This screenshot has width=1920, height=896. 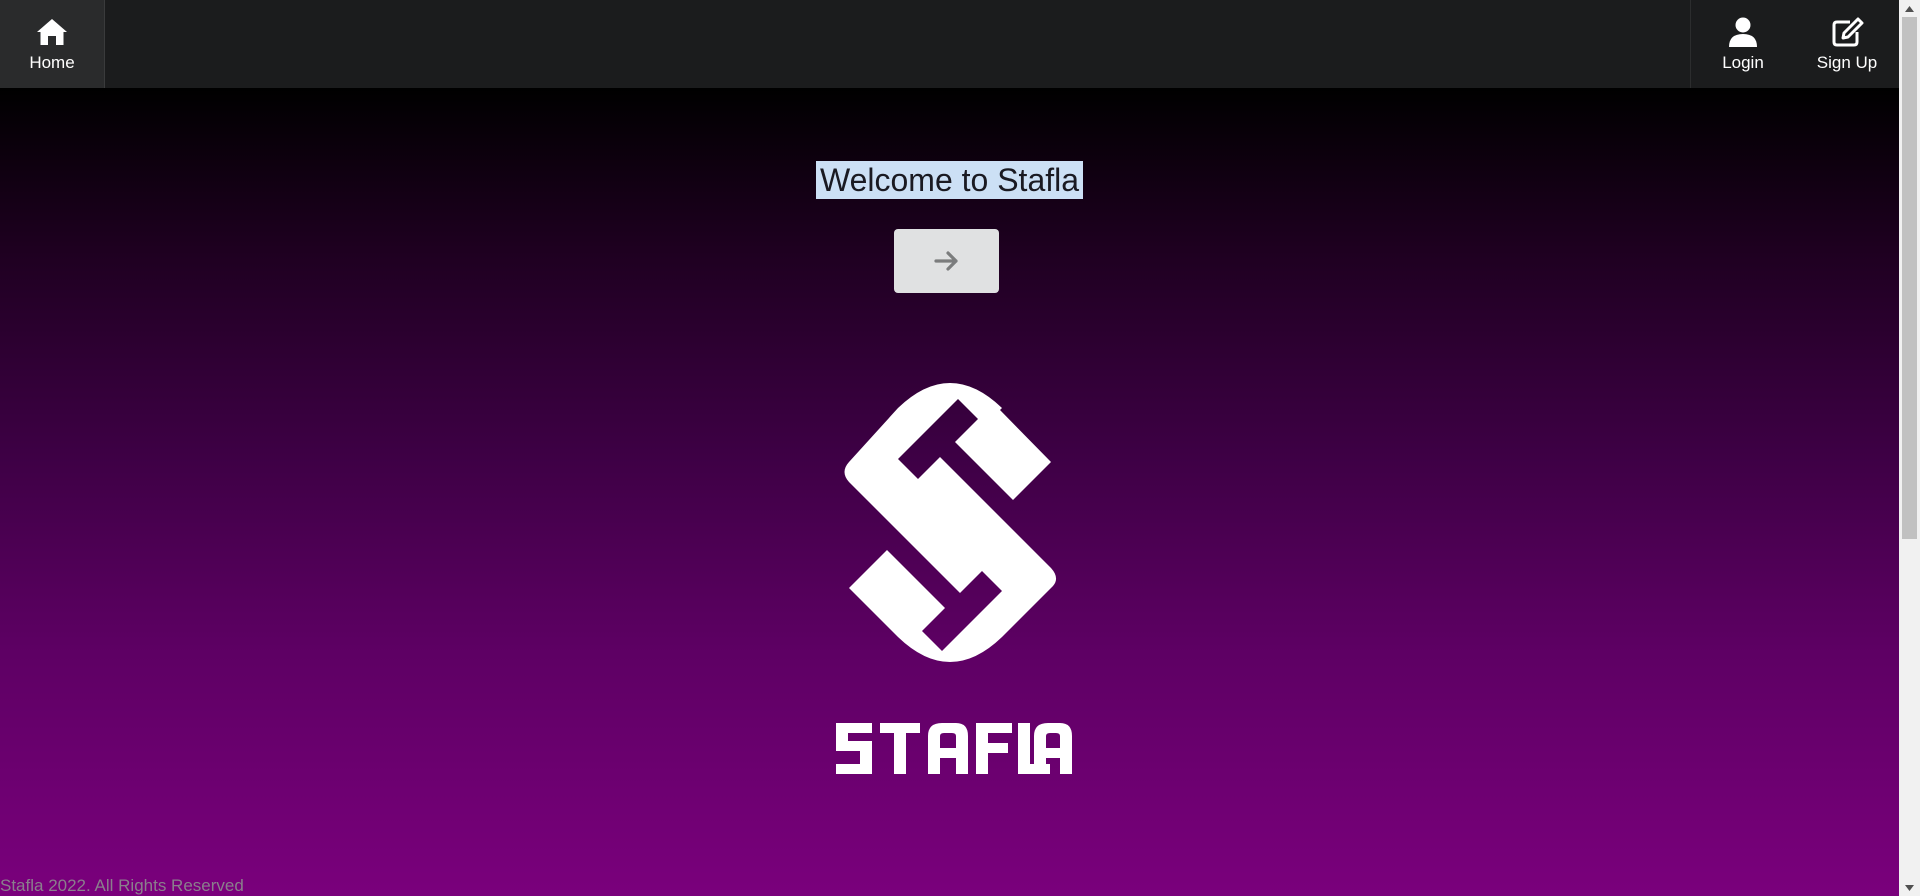 I want to click on nav-home: Home, so click(x=52, y=44).